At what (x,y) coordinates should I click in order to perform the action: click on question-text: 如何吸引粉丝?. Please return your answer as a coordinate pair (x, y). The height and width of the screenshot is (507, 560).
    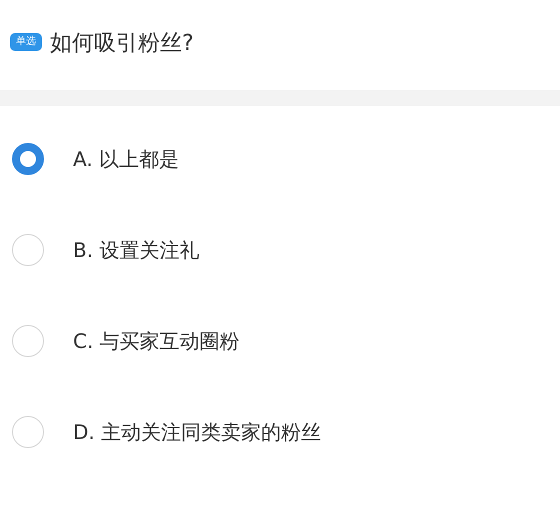
    Looking at the image, I should click on (122, 44).